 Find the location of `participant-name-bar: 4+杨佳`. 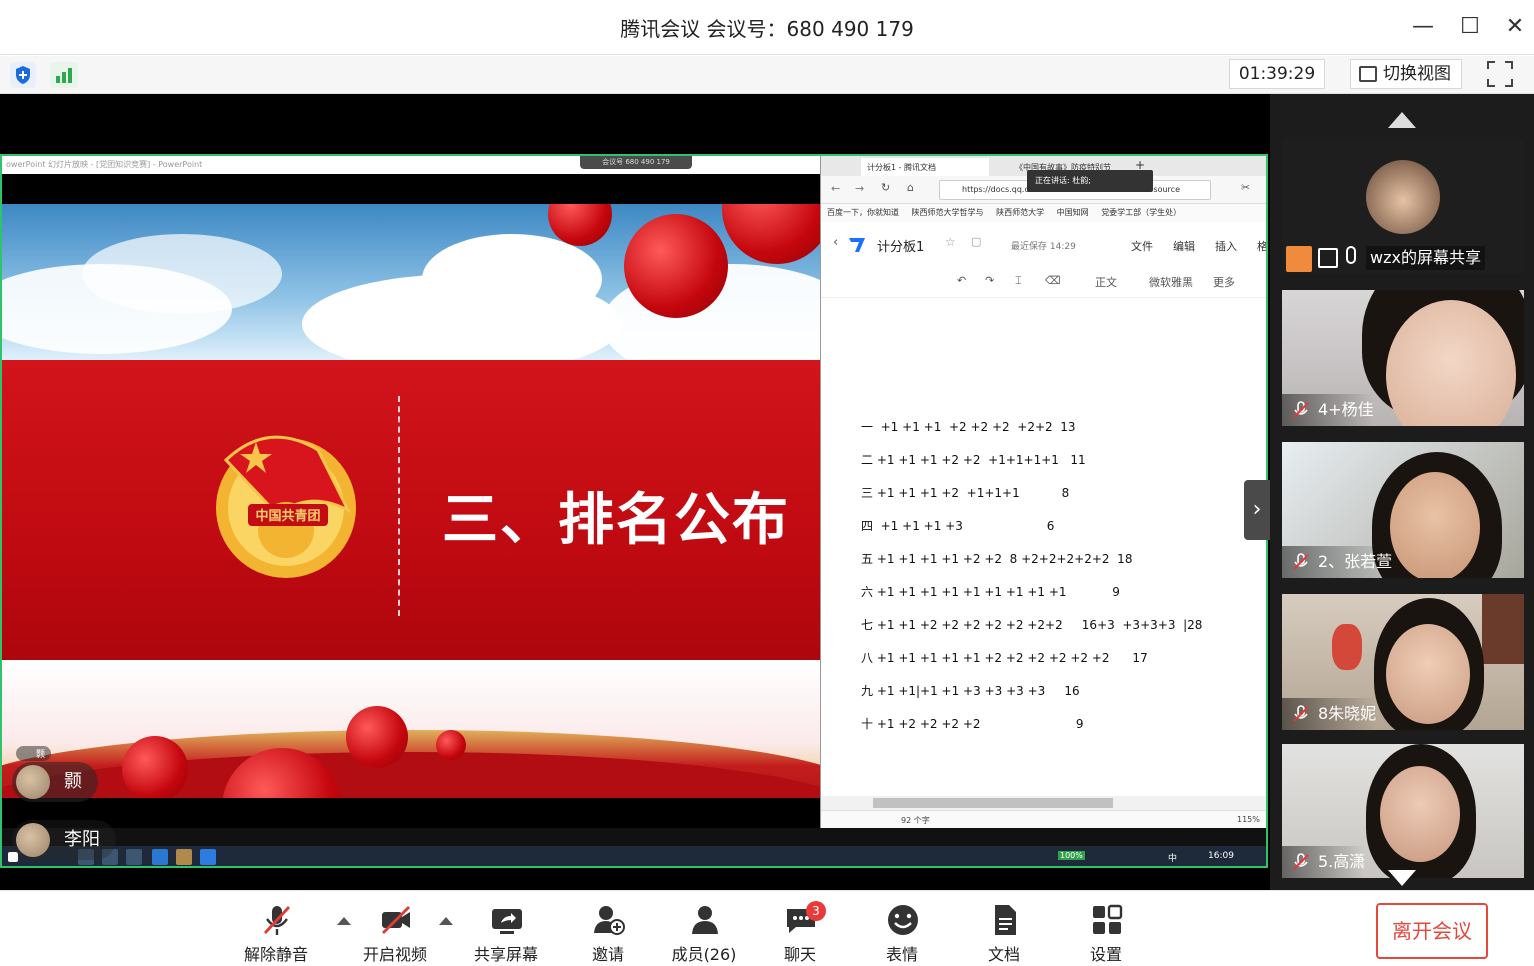

participant-name-bar: 4+杨佳 is located at coordinates (1328, 410).